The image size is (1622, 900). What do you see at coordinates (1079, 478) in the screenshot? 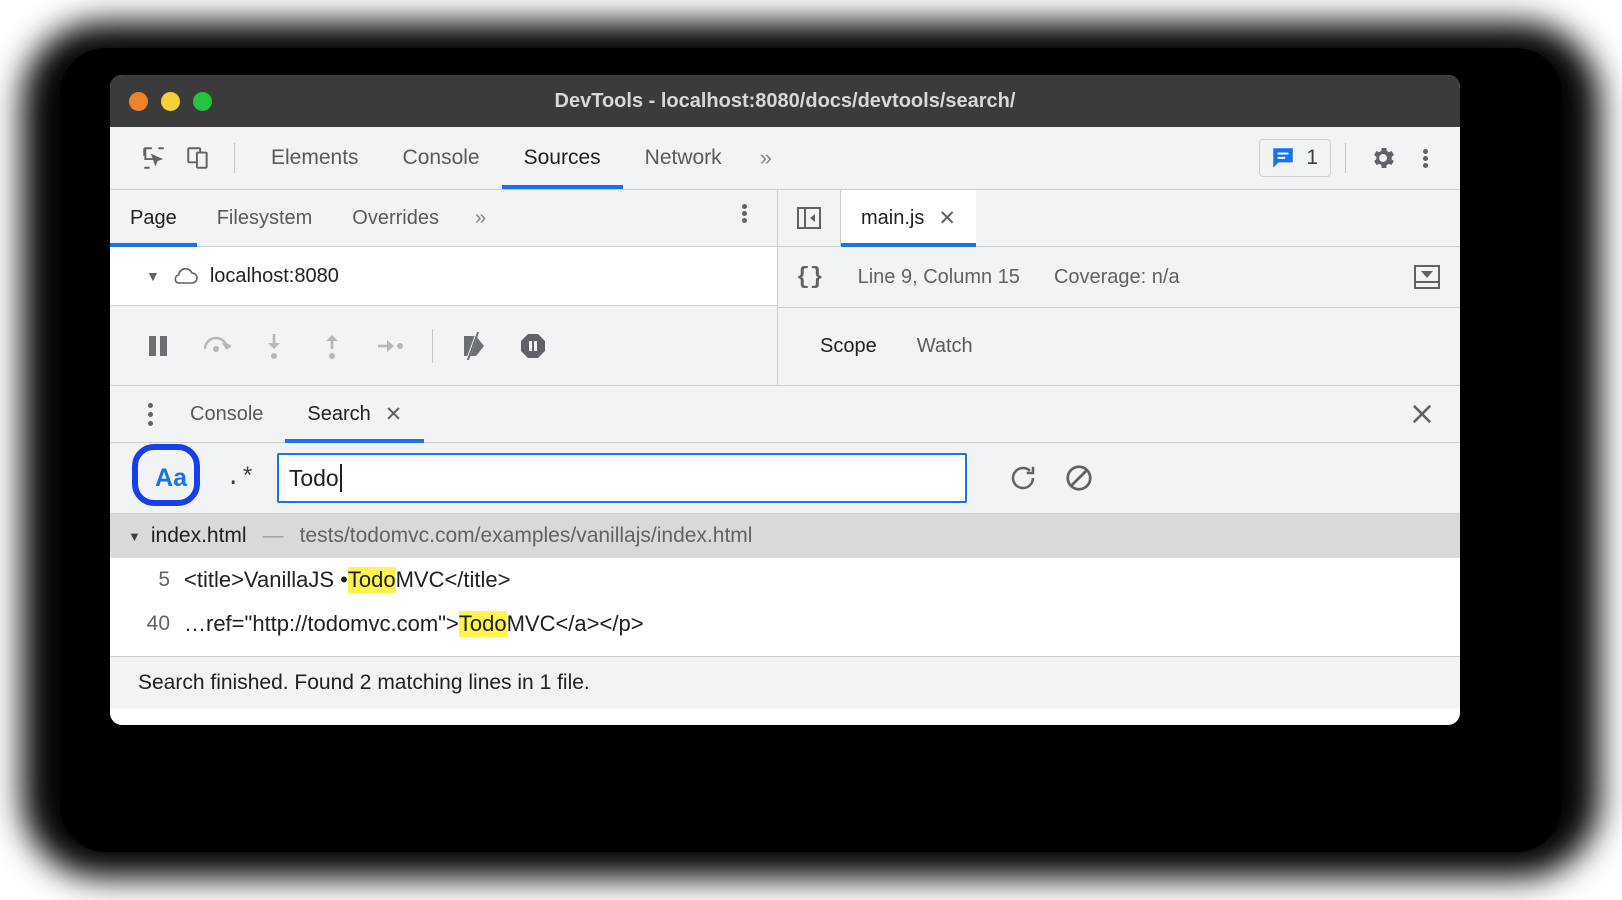
I see `clear-icon` at bounding box center [1079, 478].